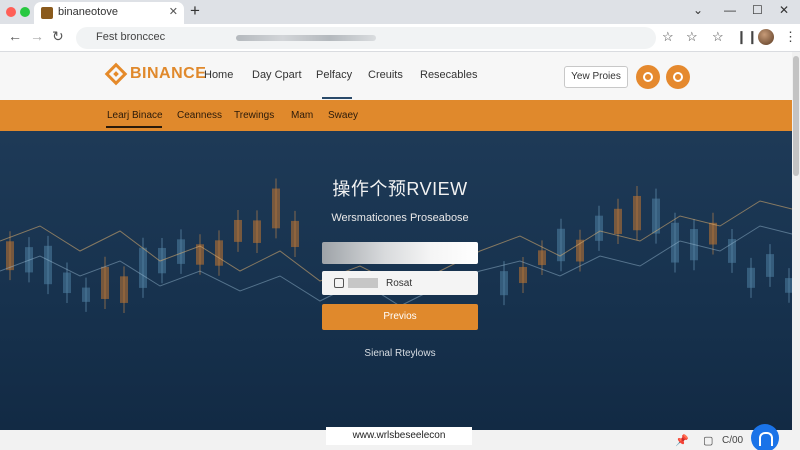 This screenshot has width=800, height=450. I want to click on email-field, so click(400, 253).